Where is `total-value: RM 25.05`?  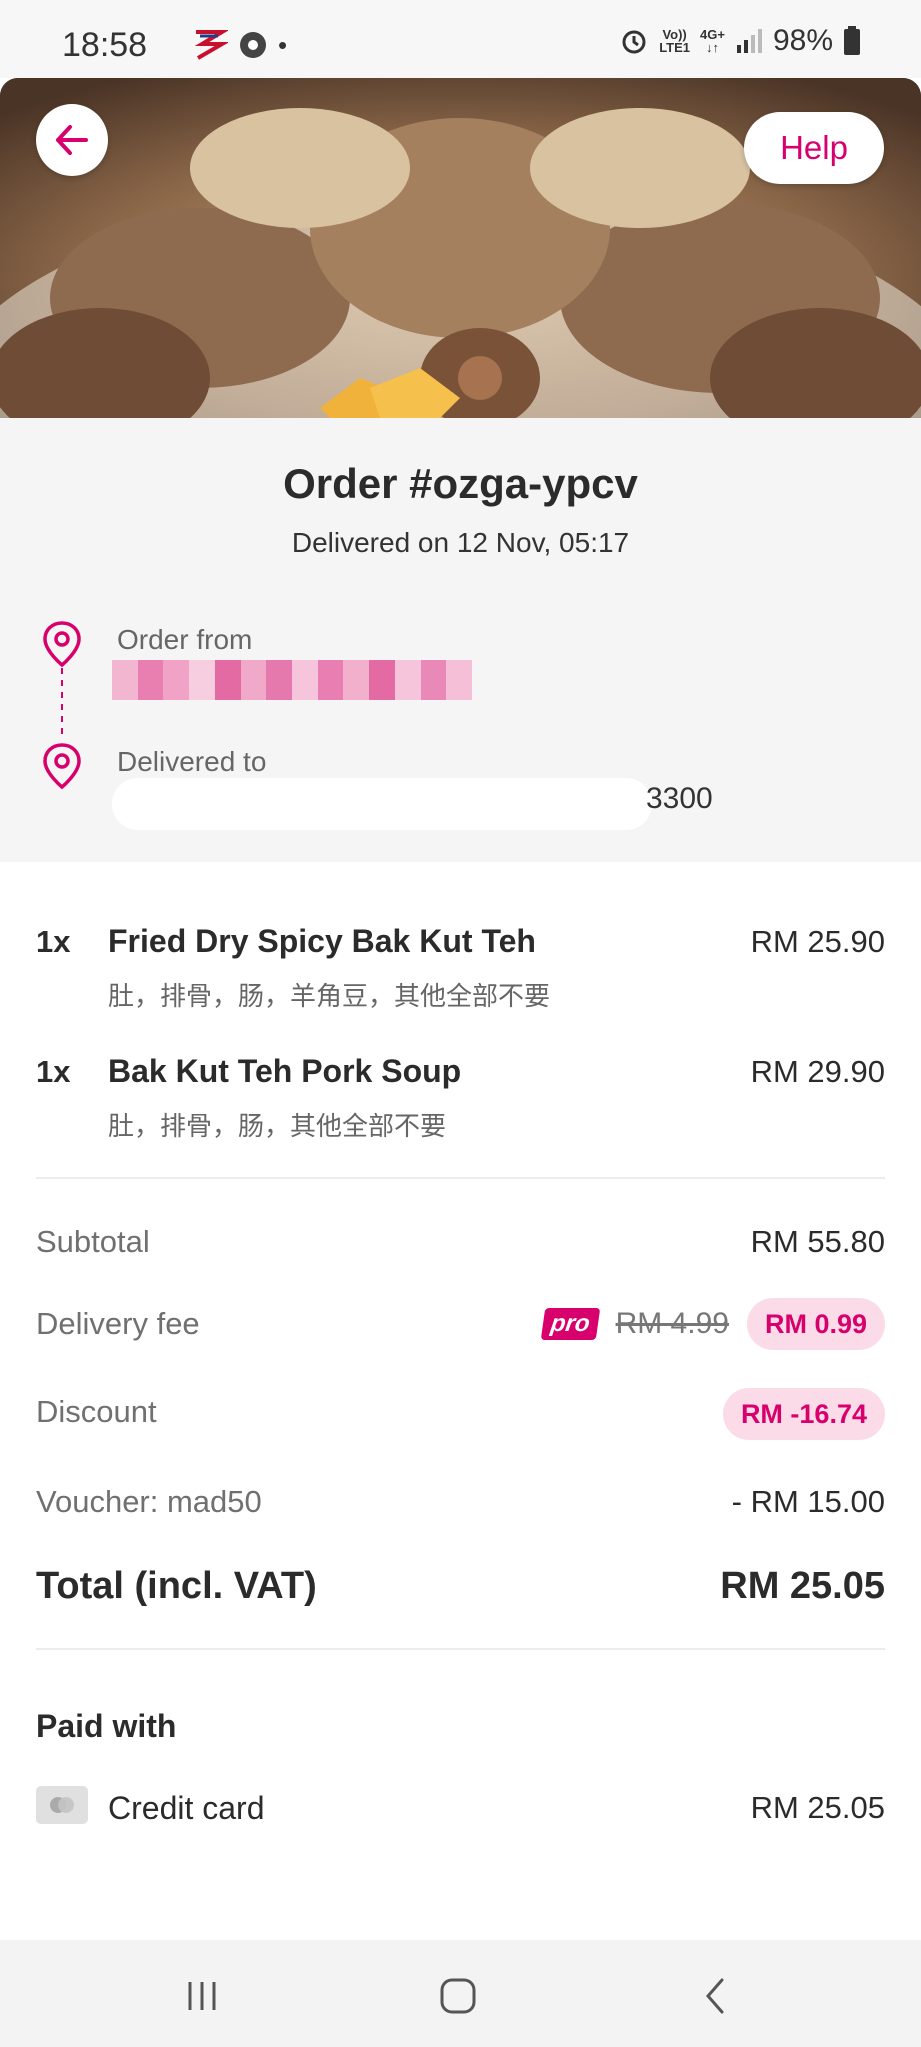 total-value: RM 25.05 is located at coordinates (802, 1586).